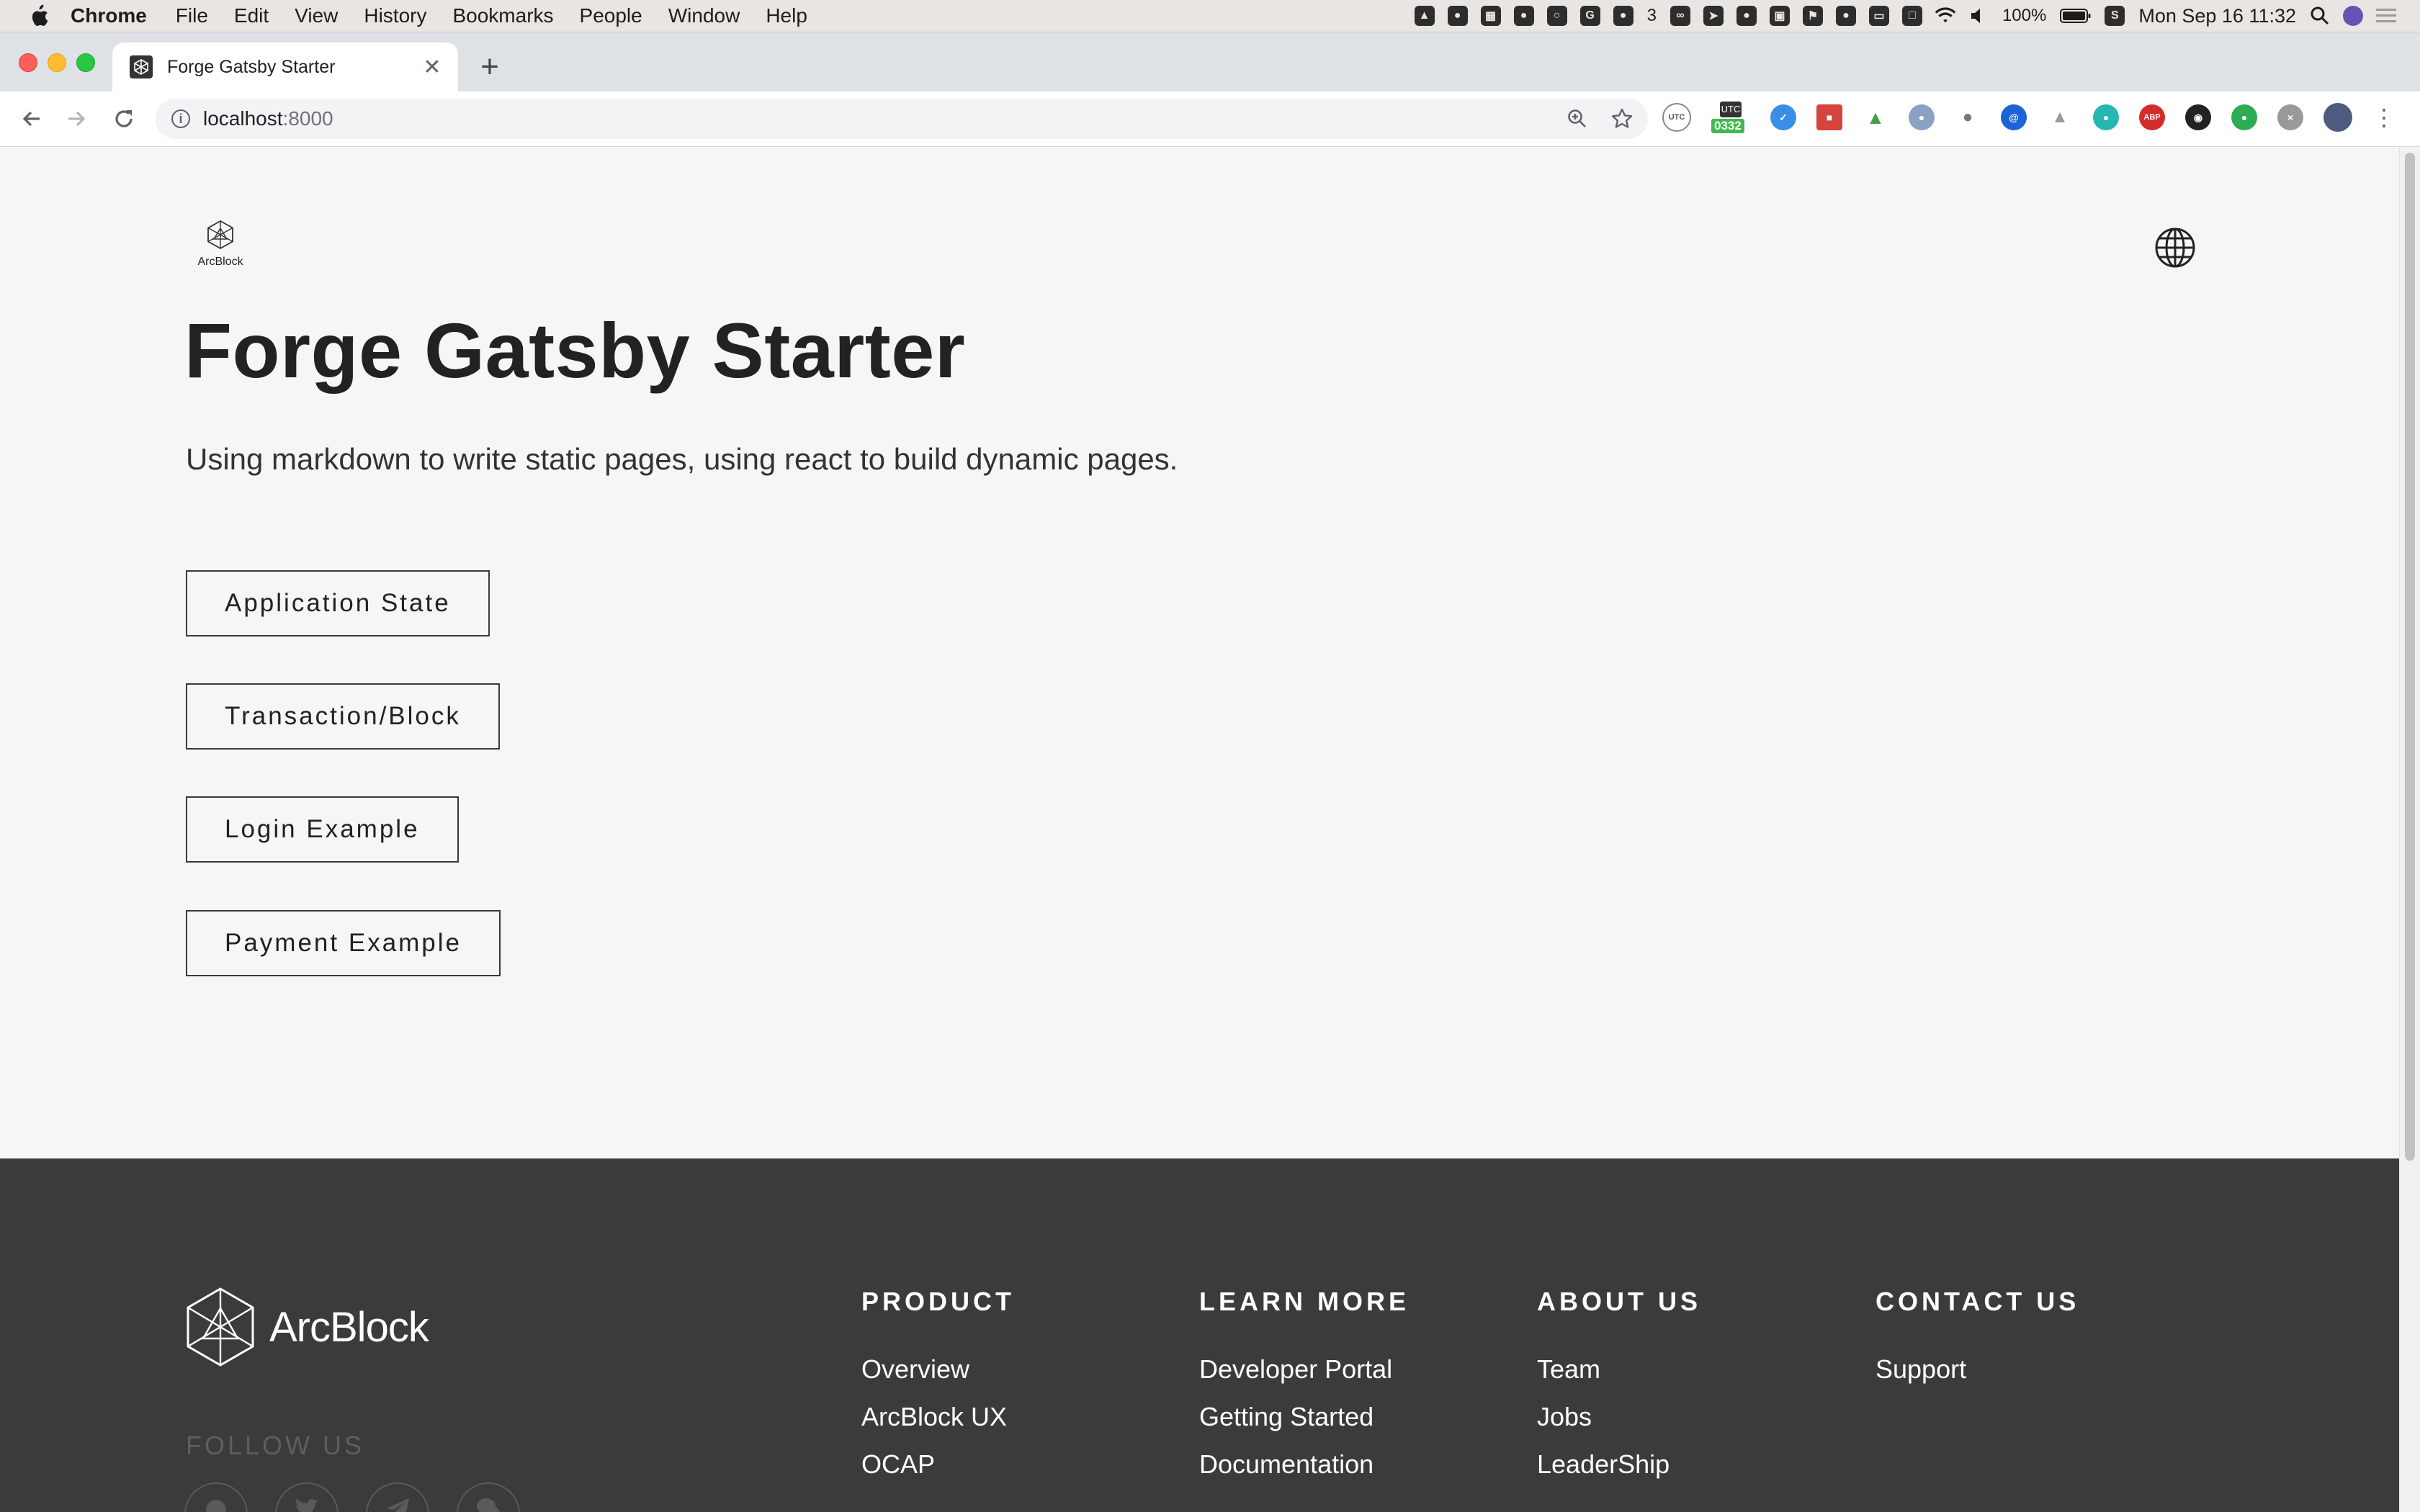  Describe the element at coordinates (502, 15) in the screenshot. I see `menu-bookmarks: Bookmarks` at that location.